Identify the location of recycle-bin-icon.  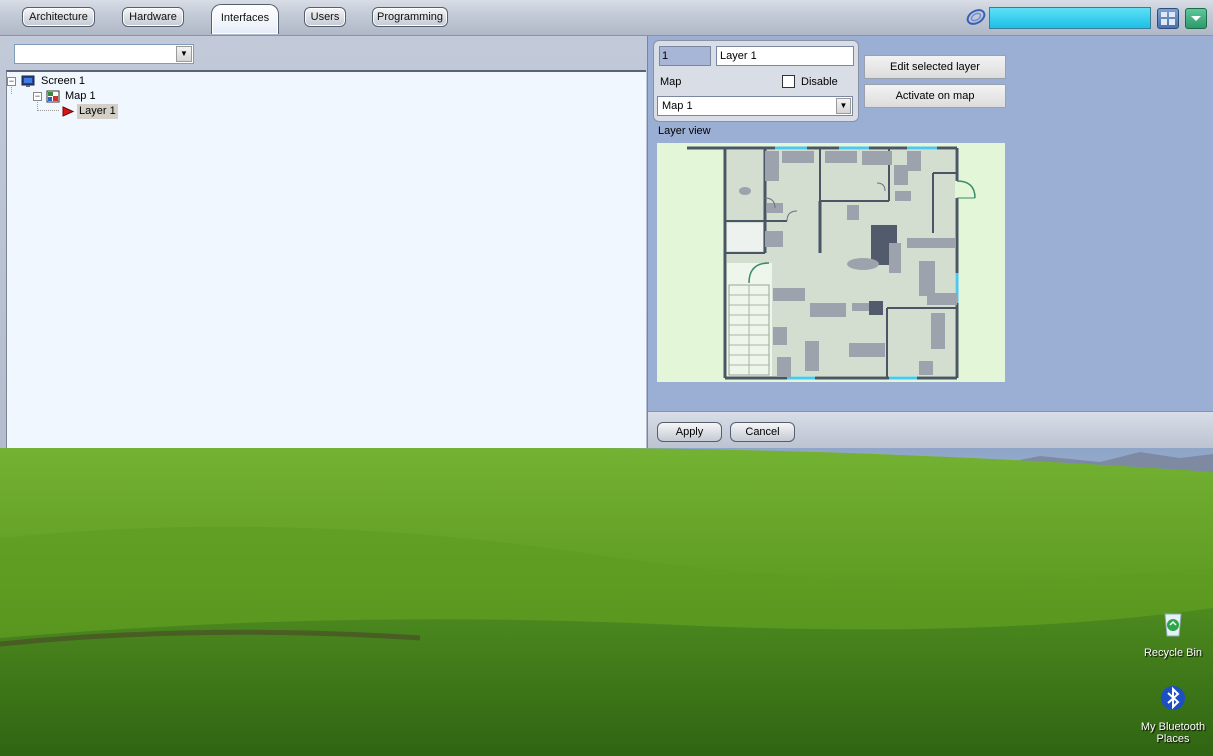
(1173, 625).